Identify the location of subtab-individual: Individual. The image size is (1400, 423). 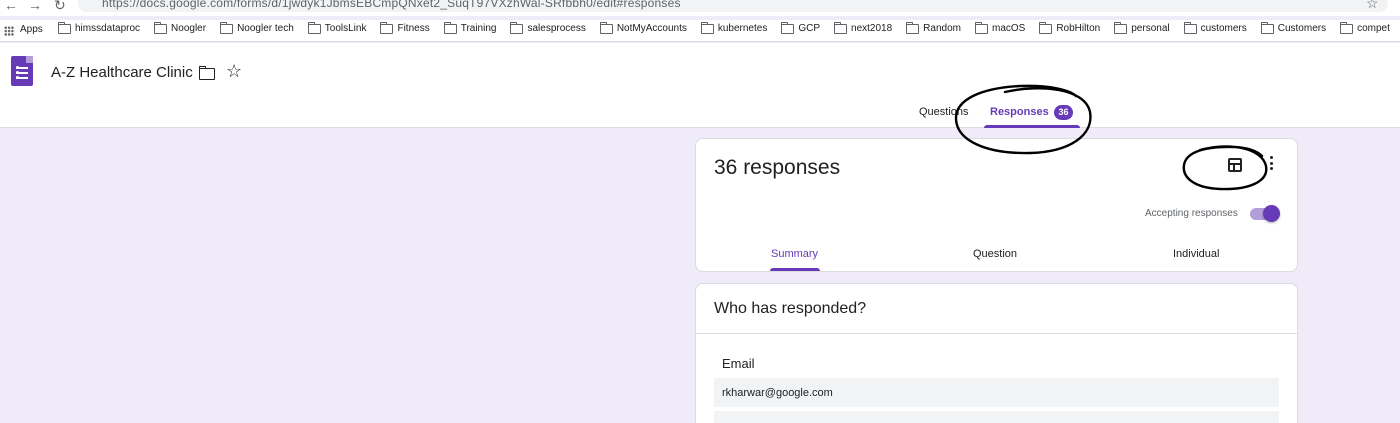
(1196, 254).